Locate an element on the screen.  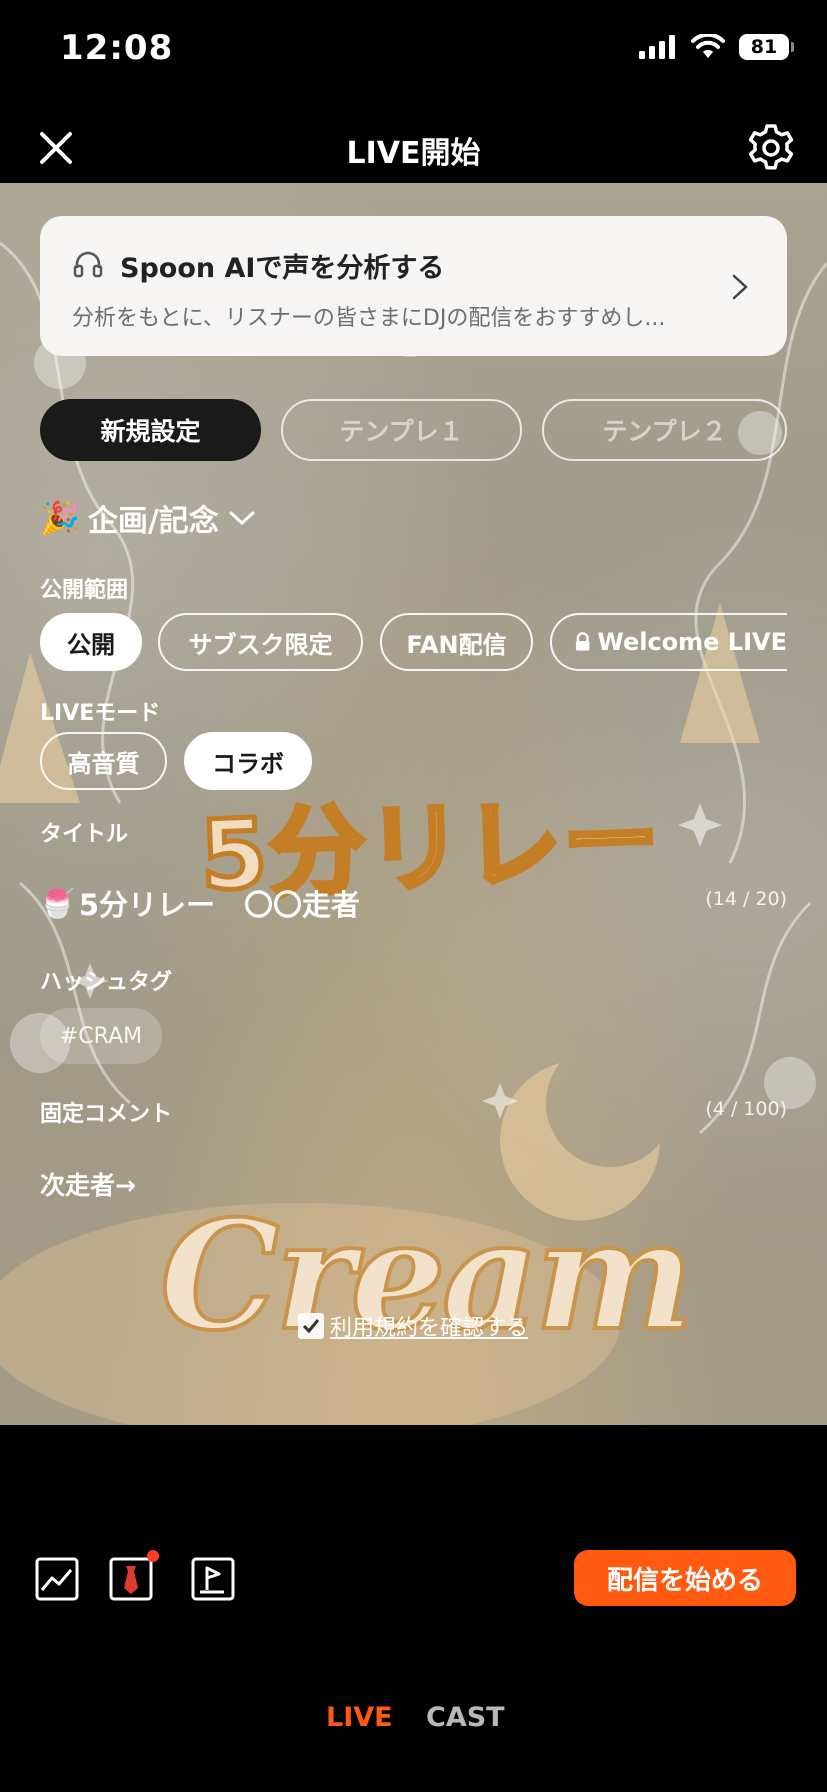
title-label: タイトル is located at coordinates (84, 834).